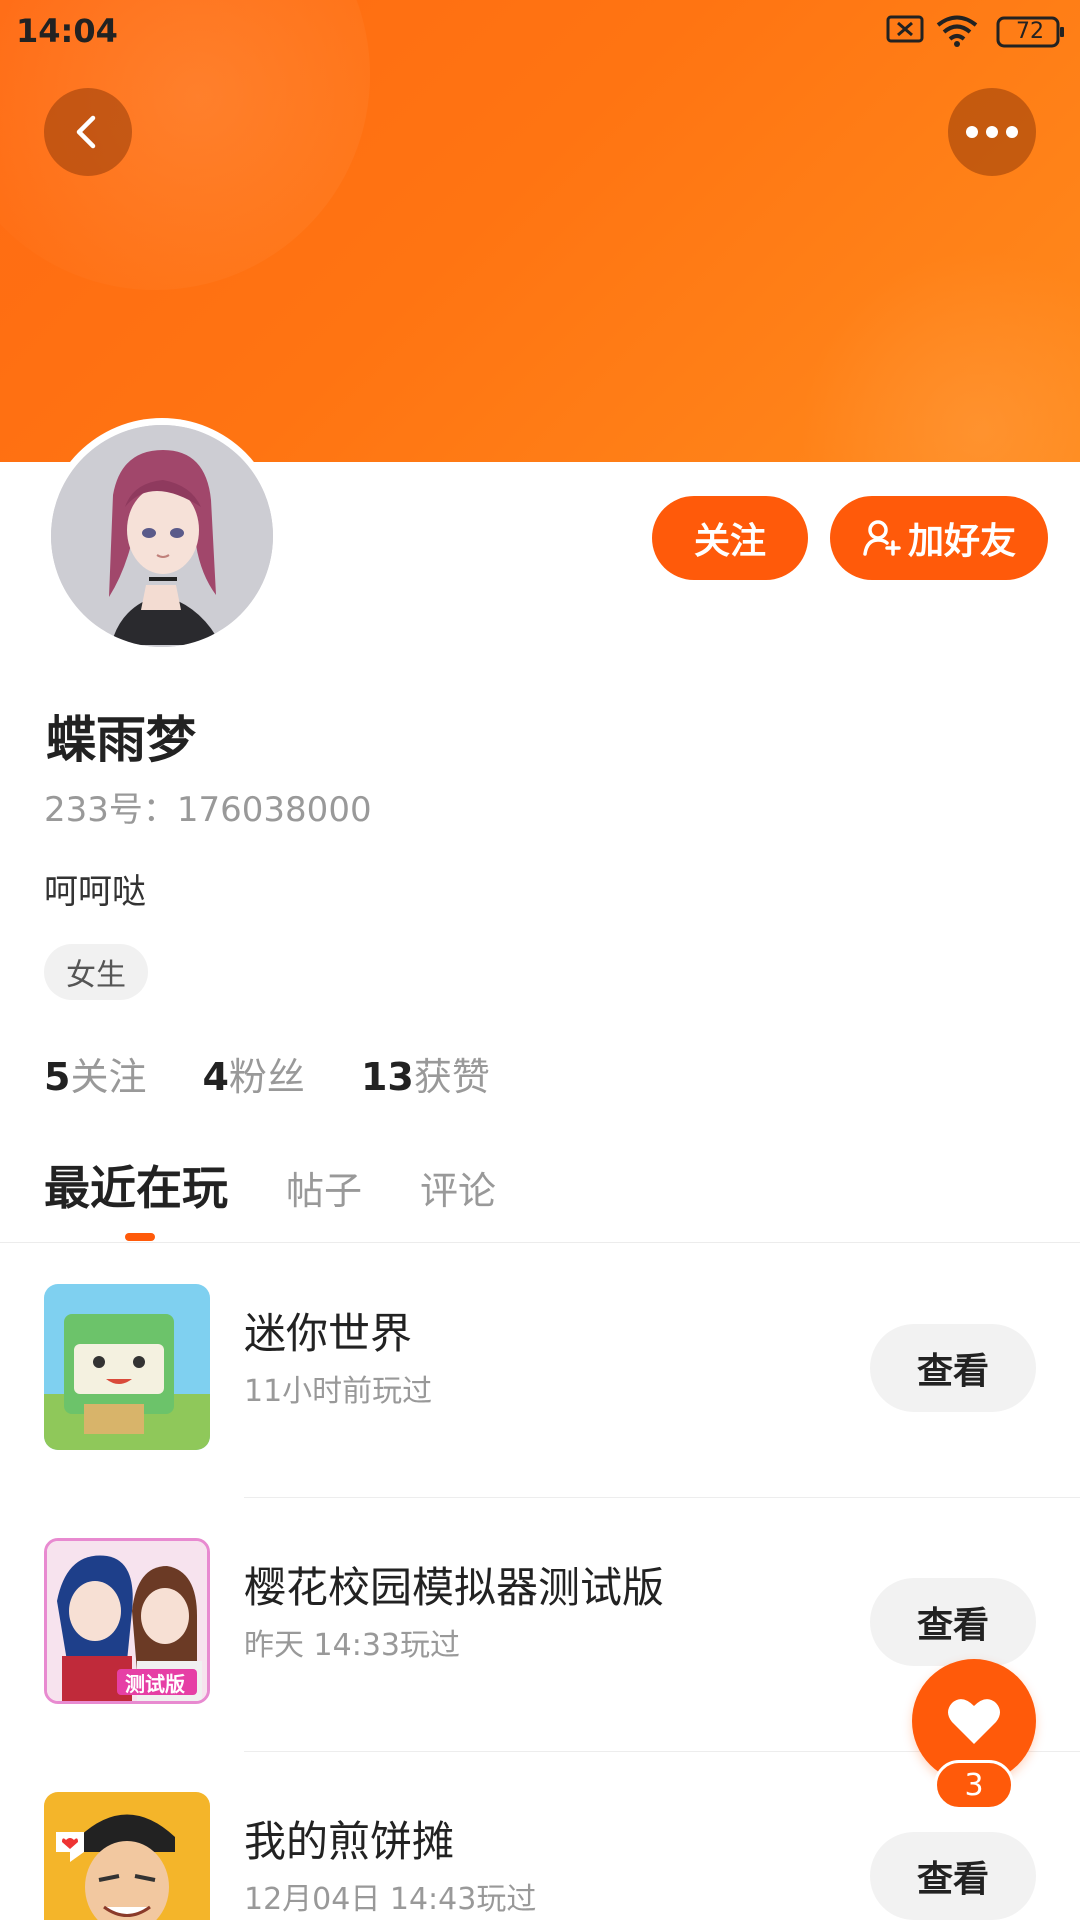 This screenshot has height=1920, width=1080. I want to click on stat-label: 获赞, so click(451, 1077).